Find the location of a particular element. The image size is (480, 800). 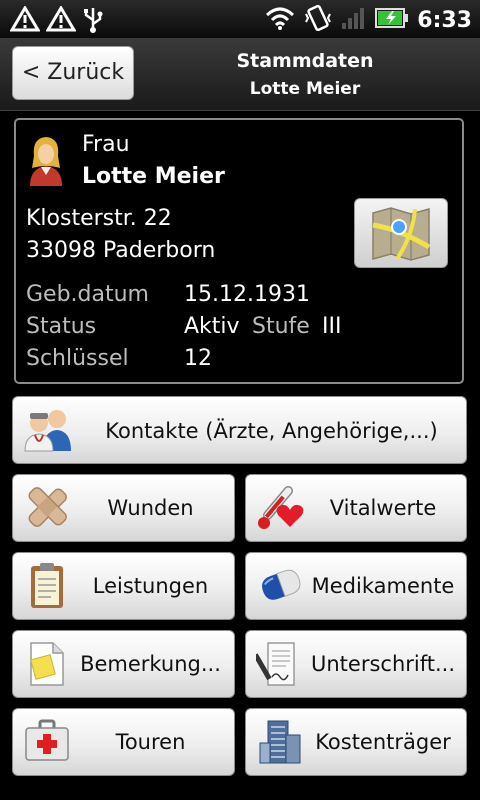

status-value: Aktiv is located at coordinates (212, 326).